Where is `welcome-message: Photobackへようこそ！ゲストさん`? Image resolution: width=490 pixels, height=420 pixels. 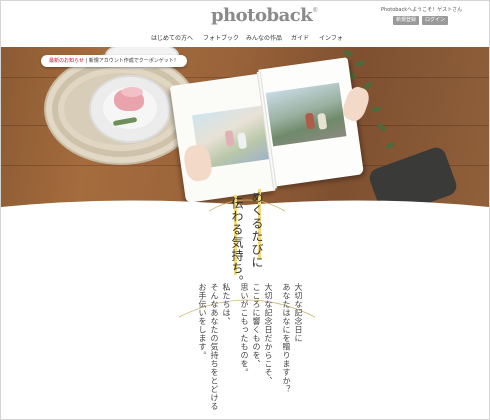
welcome-message: Photobackへようこそ！ゲストさん is located at coordinates (422, 10).